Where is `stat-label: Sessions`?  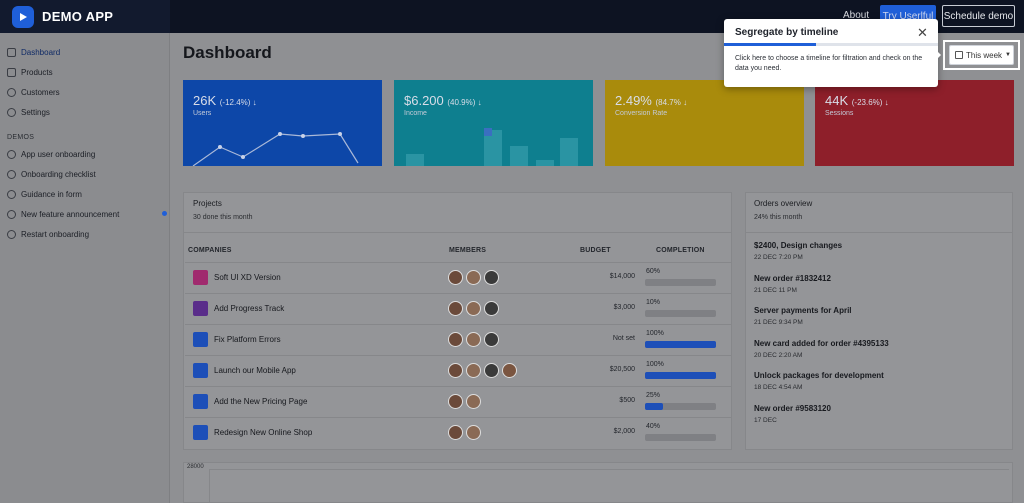
stat-label: Sessions is located at coordinates (839, 113).